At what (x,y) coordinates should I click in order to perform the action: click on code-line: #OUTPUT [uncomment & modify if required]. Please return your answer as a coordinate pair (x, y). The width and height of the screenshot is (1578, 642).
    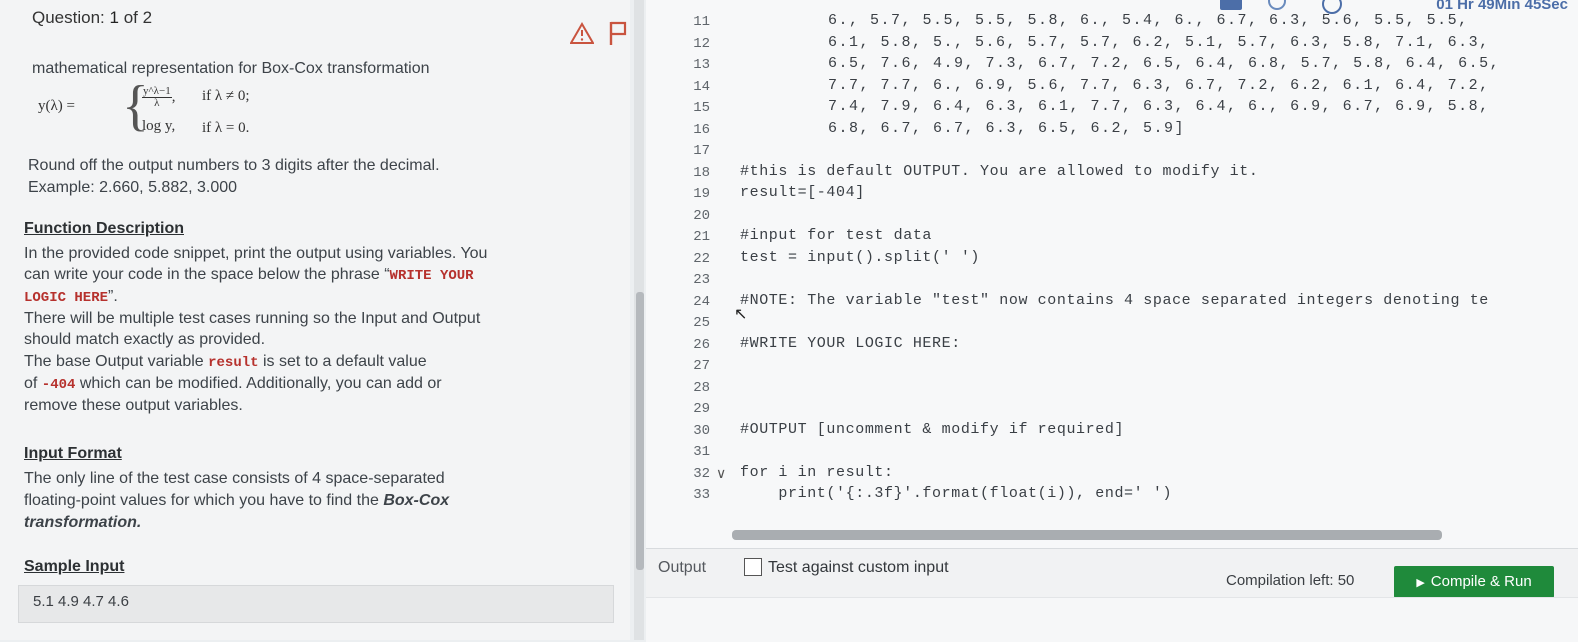
    Looking at the image, I should click on (932, 429).